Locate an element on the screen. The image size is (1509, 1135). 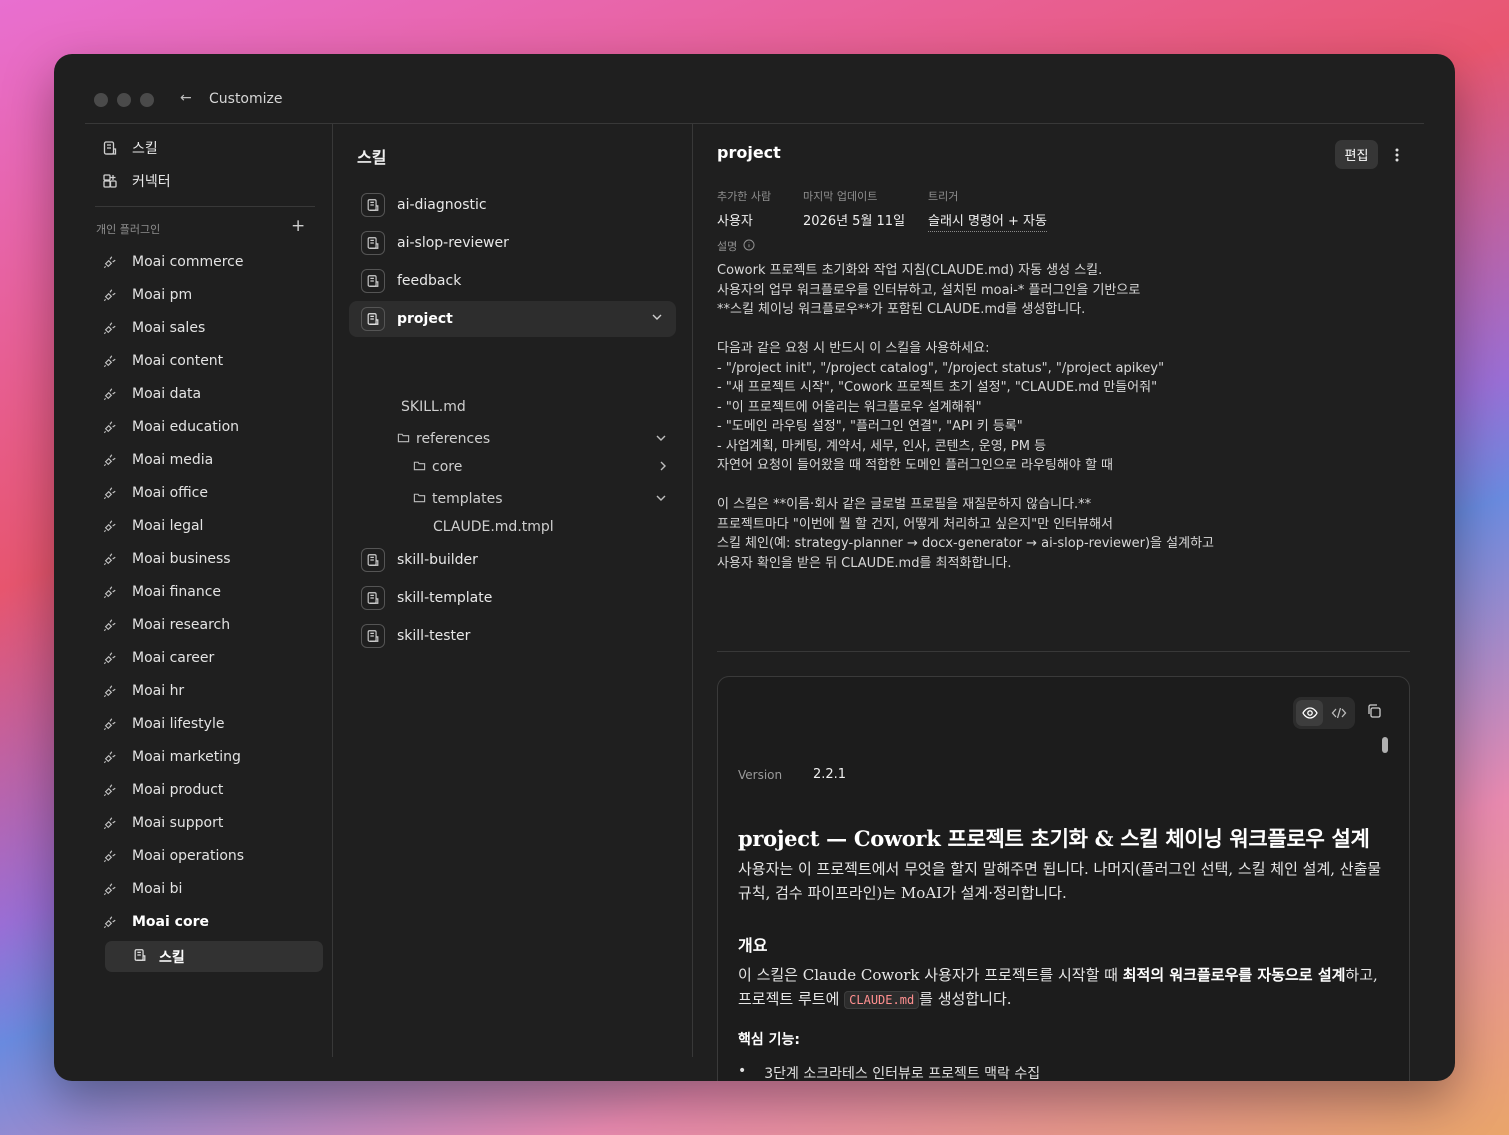
plugin-item-moai-marketing: Moai marketing is located at coordinates (171, 757).